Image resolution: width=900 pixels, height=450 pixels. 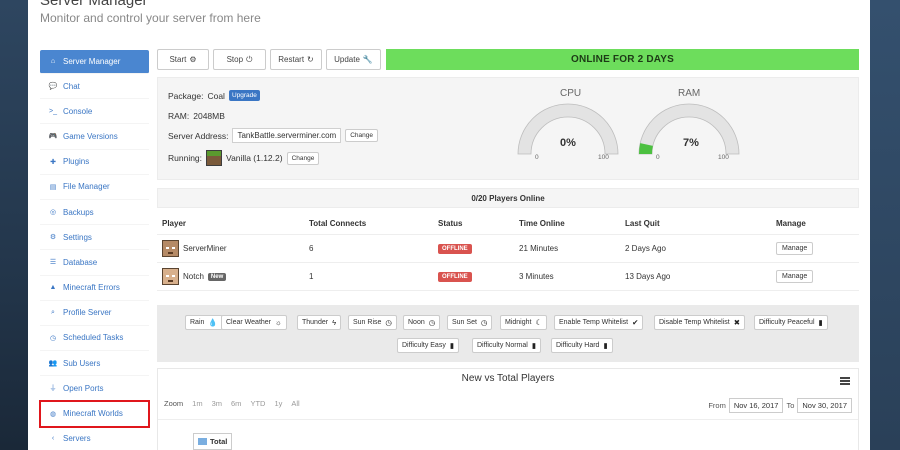 What do you see at coordinates (236, 403) in the screenshot?
I see `zoom-option-6m: 6m` at bounding box center [236, 403].